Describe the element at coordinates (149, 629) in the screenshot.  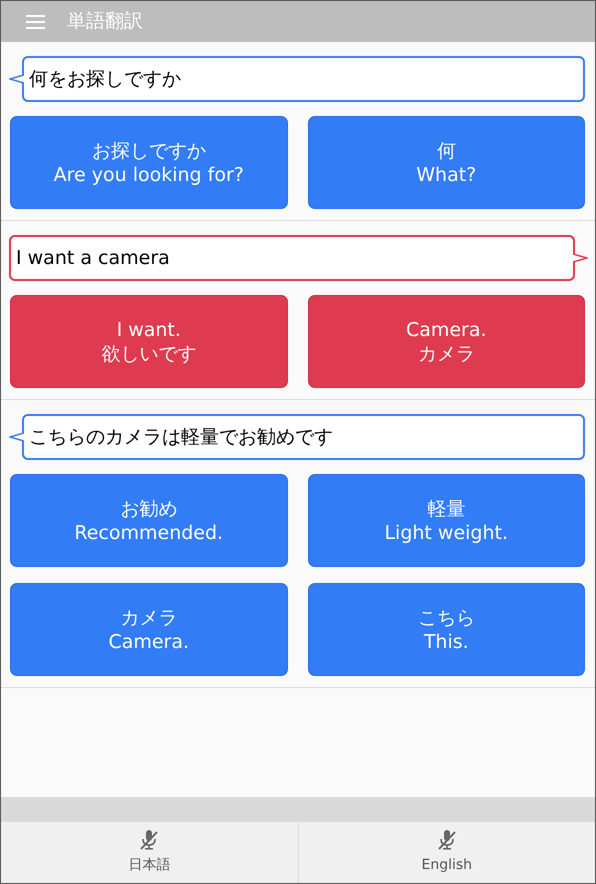
I see `word-button: カメラ Camera.` at that location.